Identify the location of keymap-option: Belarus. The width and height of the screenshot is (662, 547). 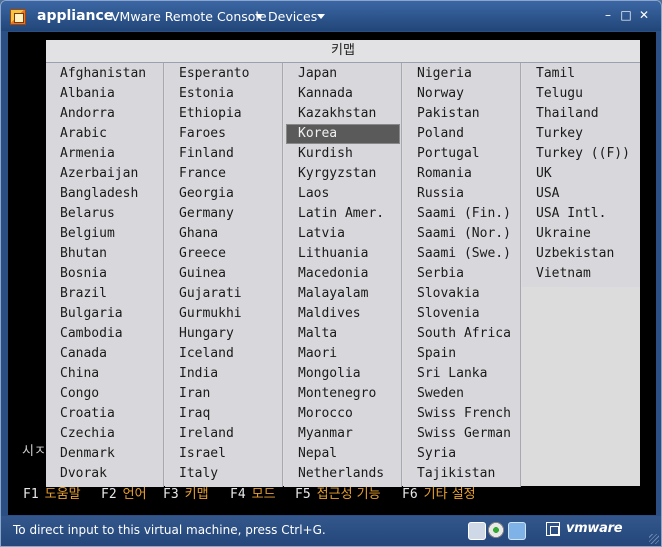
(105, 214).